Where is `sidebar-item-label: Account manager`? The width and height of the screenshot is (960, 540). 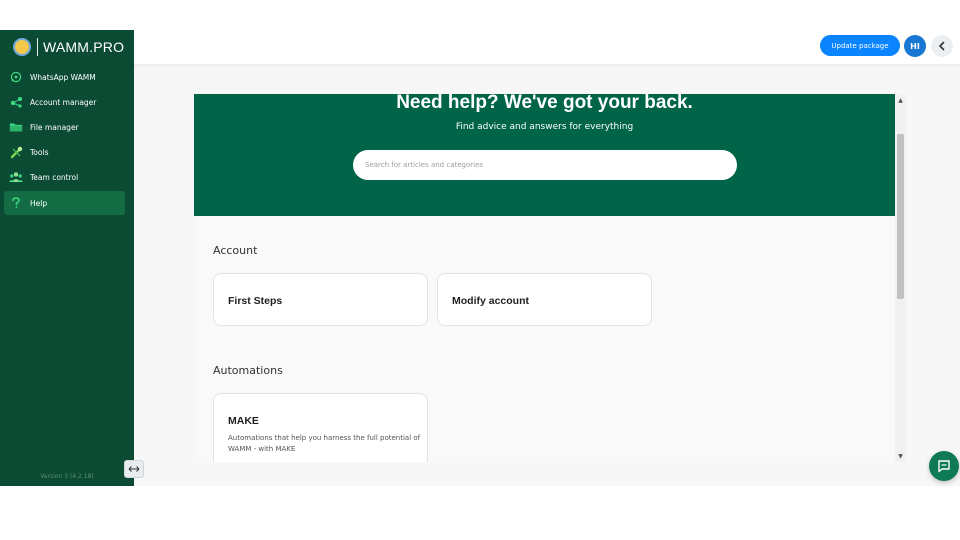
sidebar-item-label: Account manager is located at coordinates (63, 102).